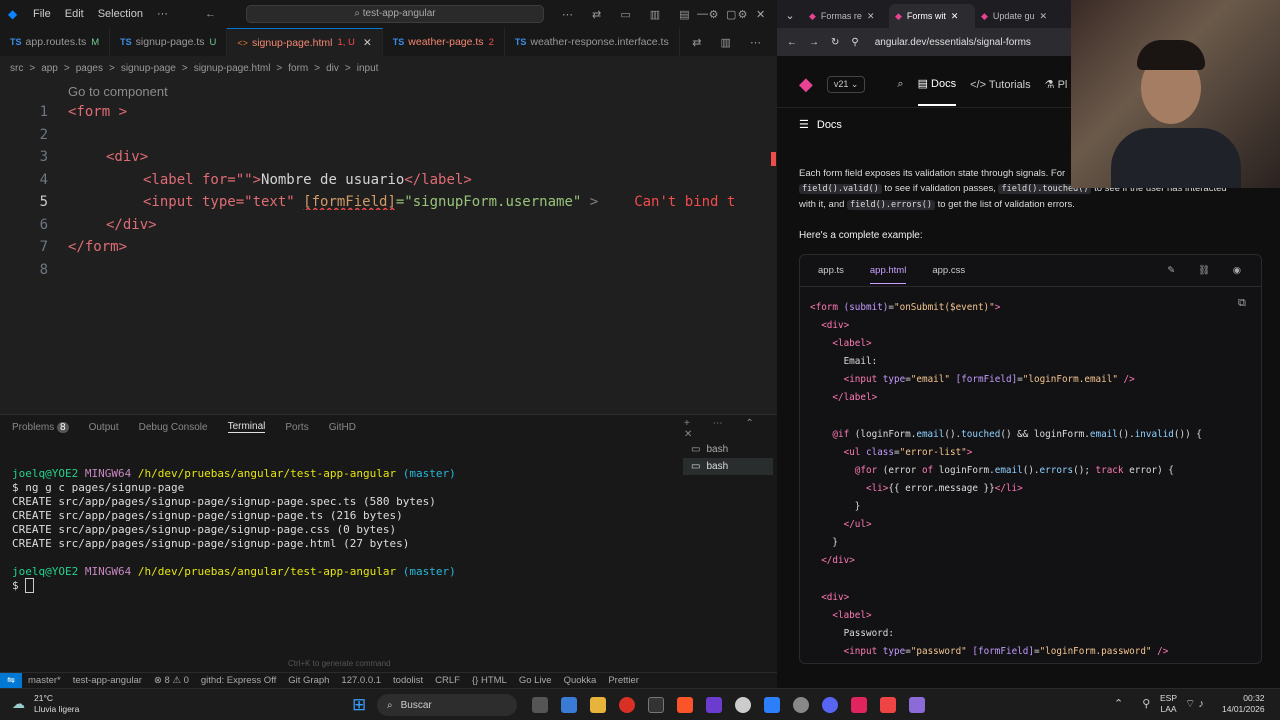 This screenshot has height=720, width=1280. I want to click on menu-more: ···, so click(162, 14).